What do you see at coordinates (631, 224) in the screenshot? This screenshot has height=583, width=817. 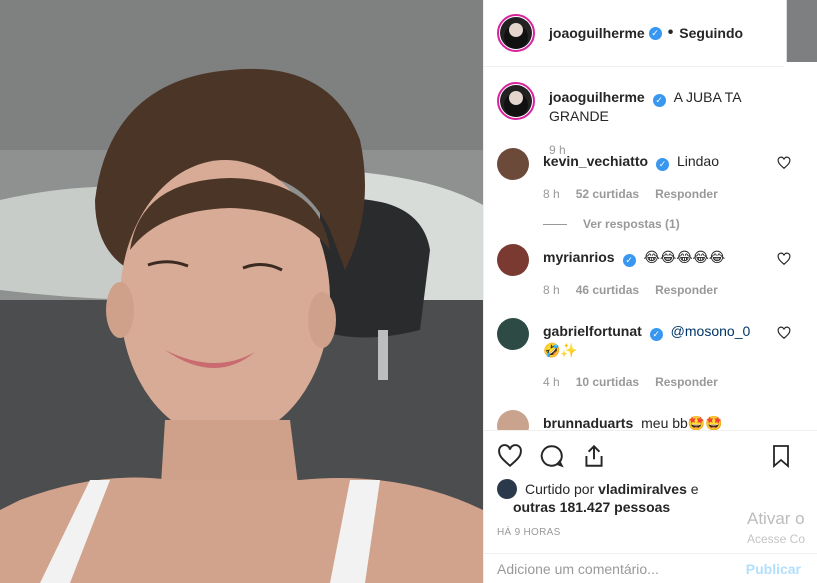 I see `view-replies-label: Ver respostas (1)` at bounding box center [631, 224].